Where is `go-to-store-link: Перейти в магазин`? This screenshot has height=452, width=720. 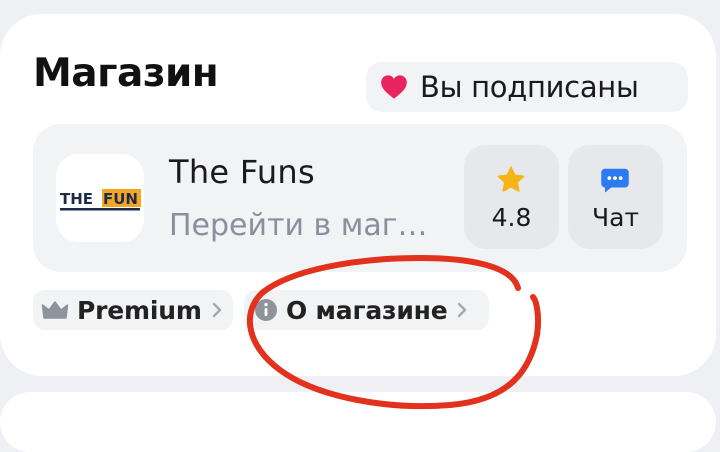 go-to-store-link: Перейти в магазин is located at coordinates (301, 225).